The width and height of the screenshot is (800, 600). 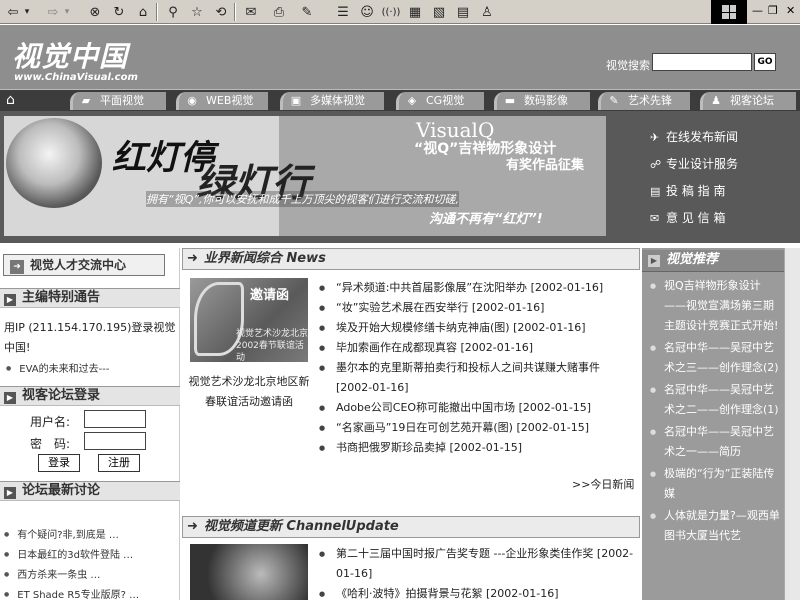 What do you see at coordinates (115, 419) in the screenshot?
I see `username-input` at bounding box center [115, 419].